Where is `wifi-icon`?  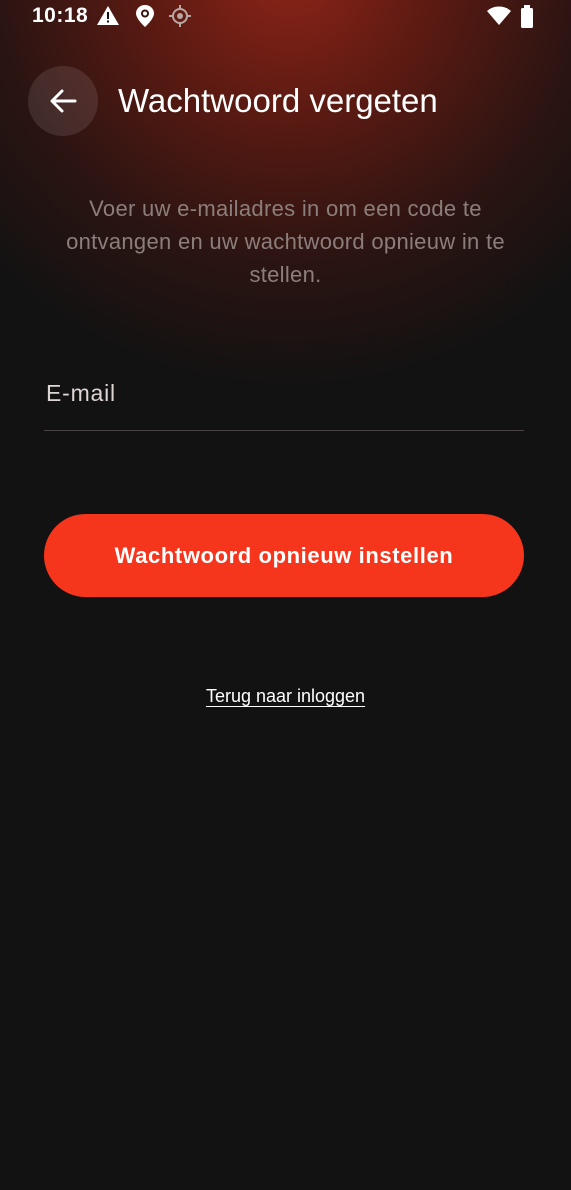 wifi-icon is located at coordinates (498, 16).